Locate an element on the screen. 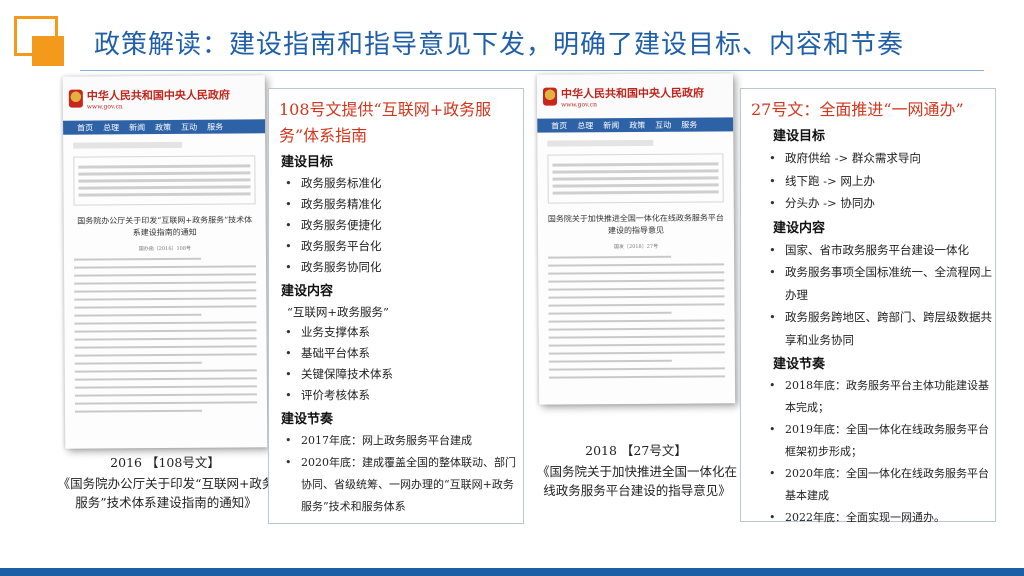 This screenshot has width=1024, height=576. list-item: 2018年底：政务服务平台主体功能建设基本完成； is located at coordinates (880, 397).